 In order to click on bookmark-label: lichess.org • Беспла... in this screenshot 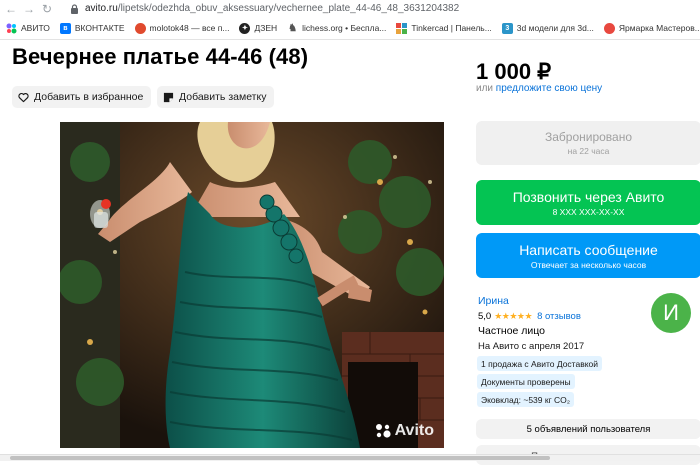, I will do `click(344, 28)`.